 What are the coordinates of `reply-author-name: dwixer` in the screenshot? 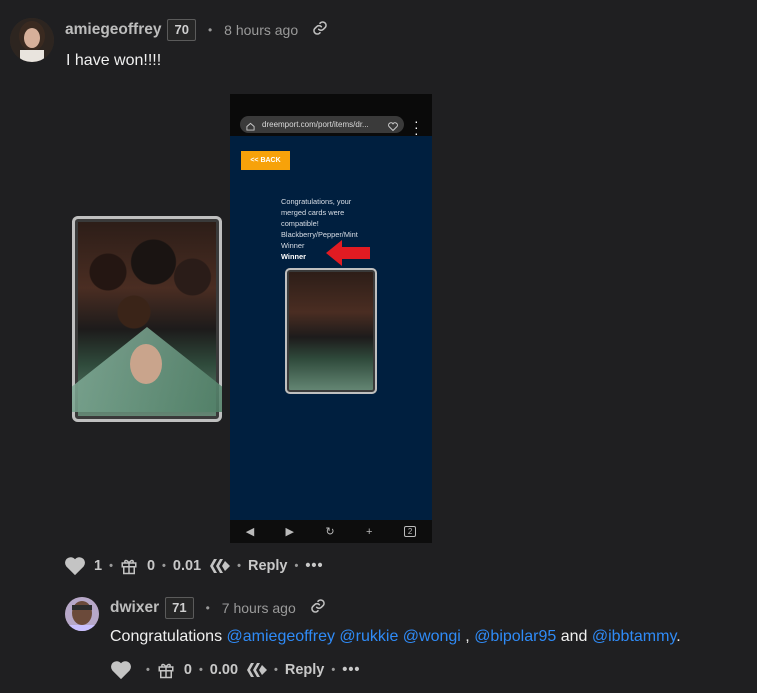 It's located at (134, 608).